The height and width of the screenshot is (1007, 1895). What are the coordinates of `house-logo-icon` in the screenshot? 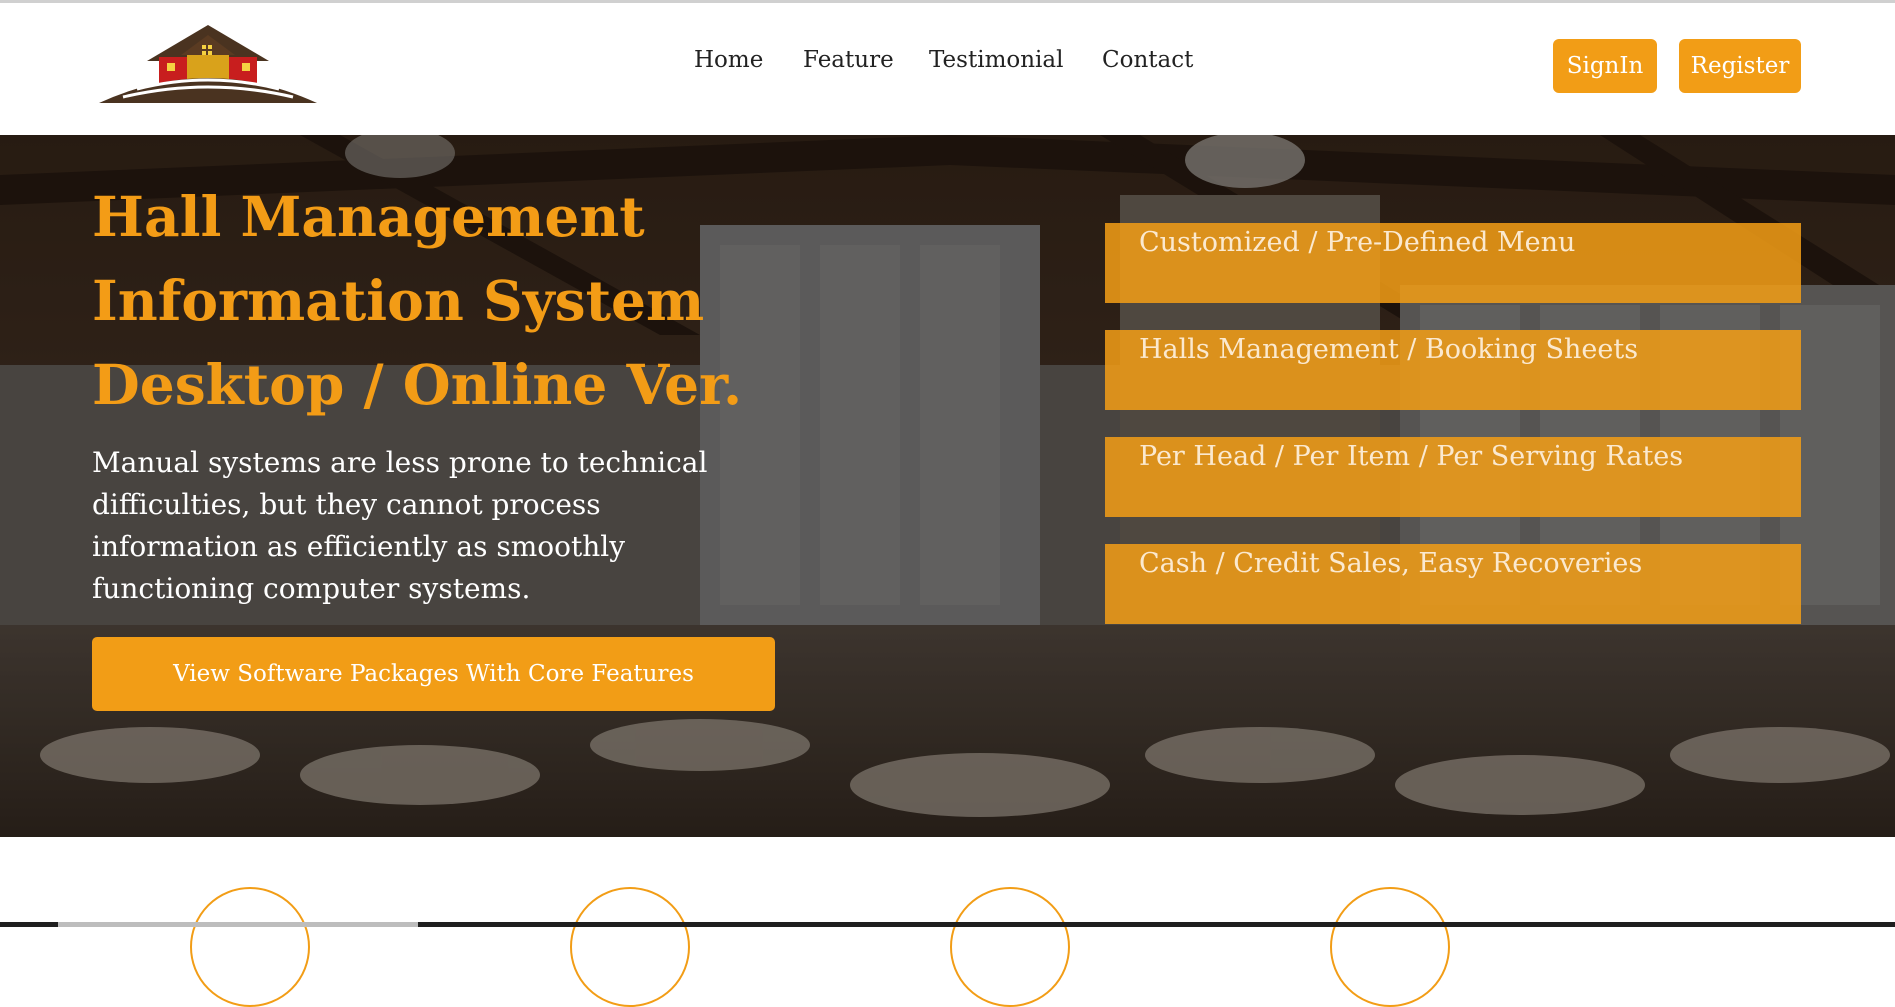 It's located at (208, 64).